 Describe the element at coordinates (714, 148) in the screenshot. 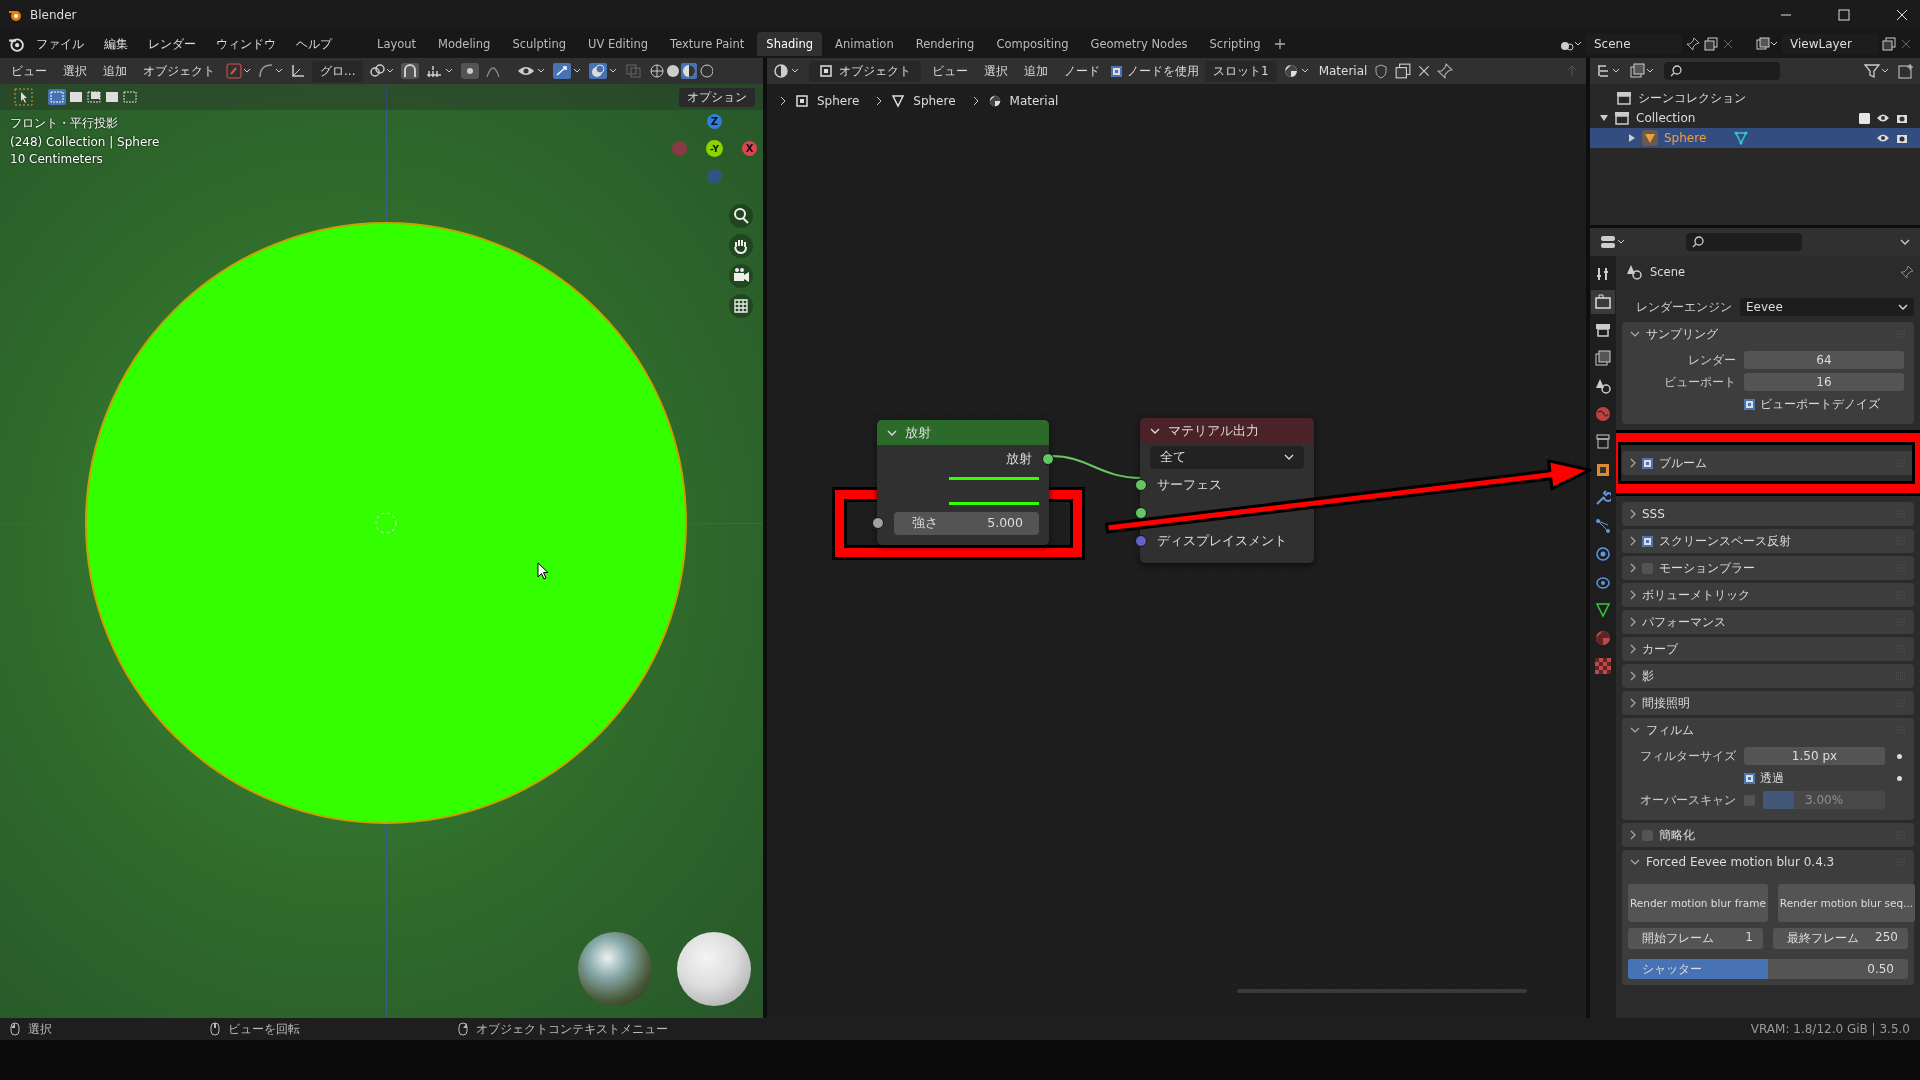

I see `y-axis-handle: -Y` at that location.